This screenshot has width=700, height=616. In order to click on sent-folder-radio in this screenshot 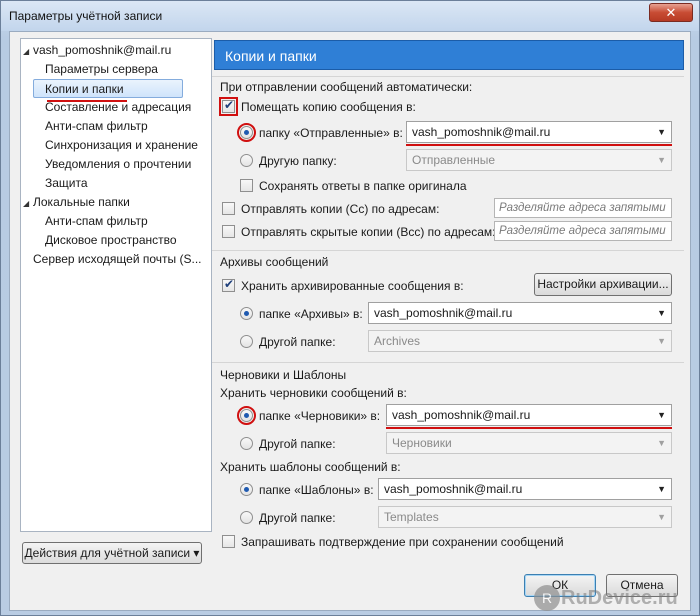, I will do `click(246, 132)`.